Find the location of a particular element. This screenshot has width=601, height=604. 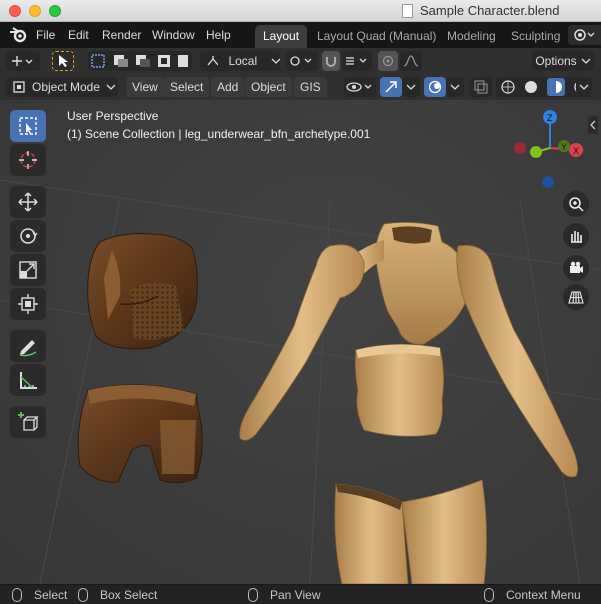

selection-mode-icons is located at coordinates (140, 61).